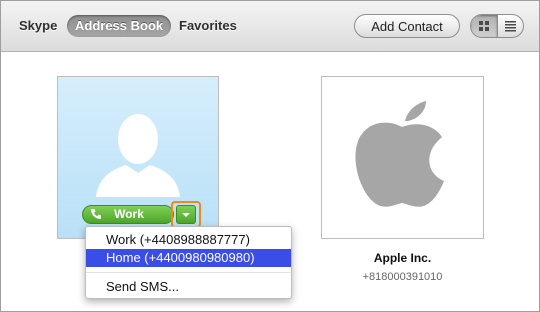  What do you see at coordinates (188, 240) in the screenshot?
I see `menu-item-work: Work (+4408988887777)` at bounding box center [188, 240].